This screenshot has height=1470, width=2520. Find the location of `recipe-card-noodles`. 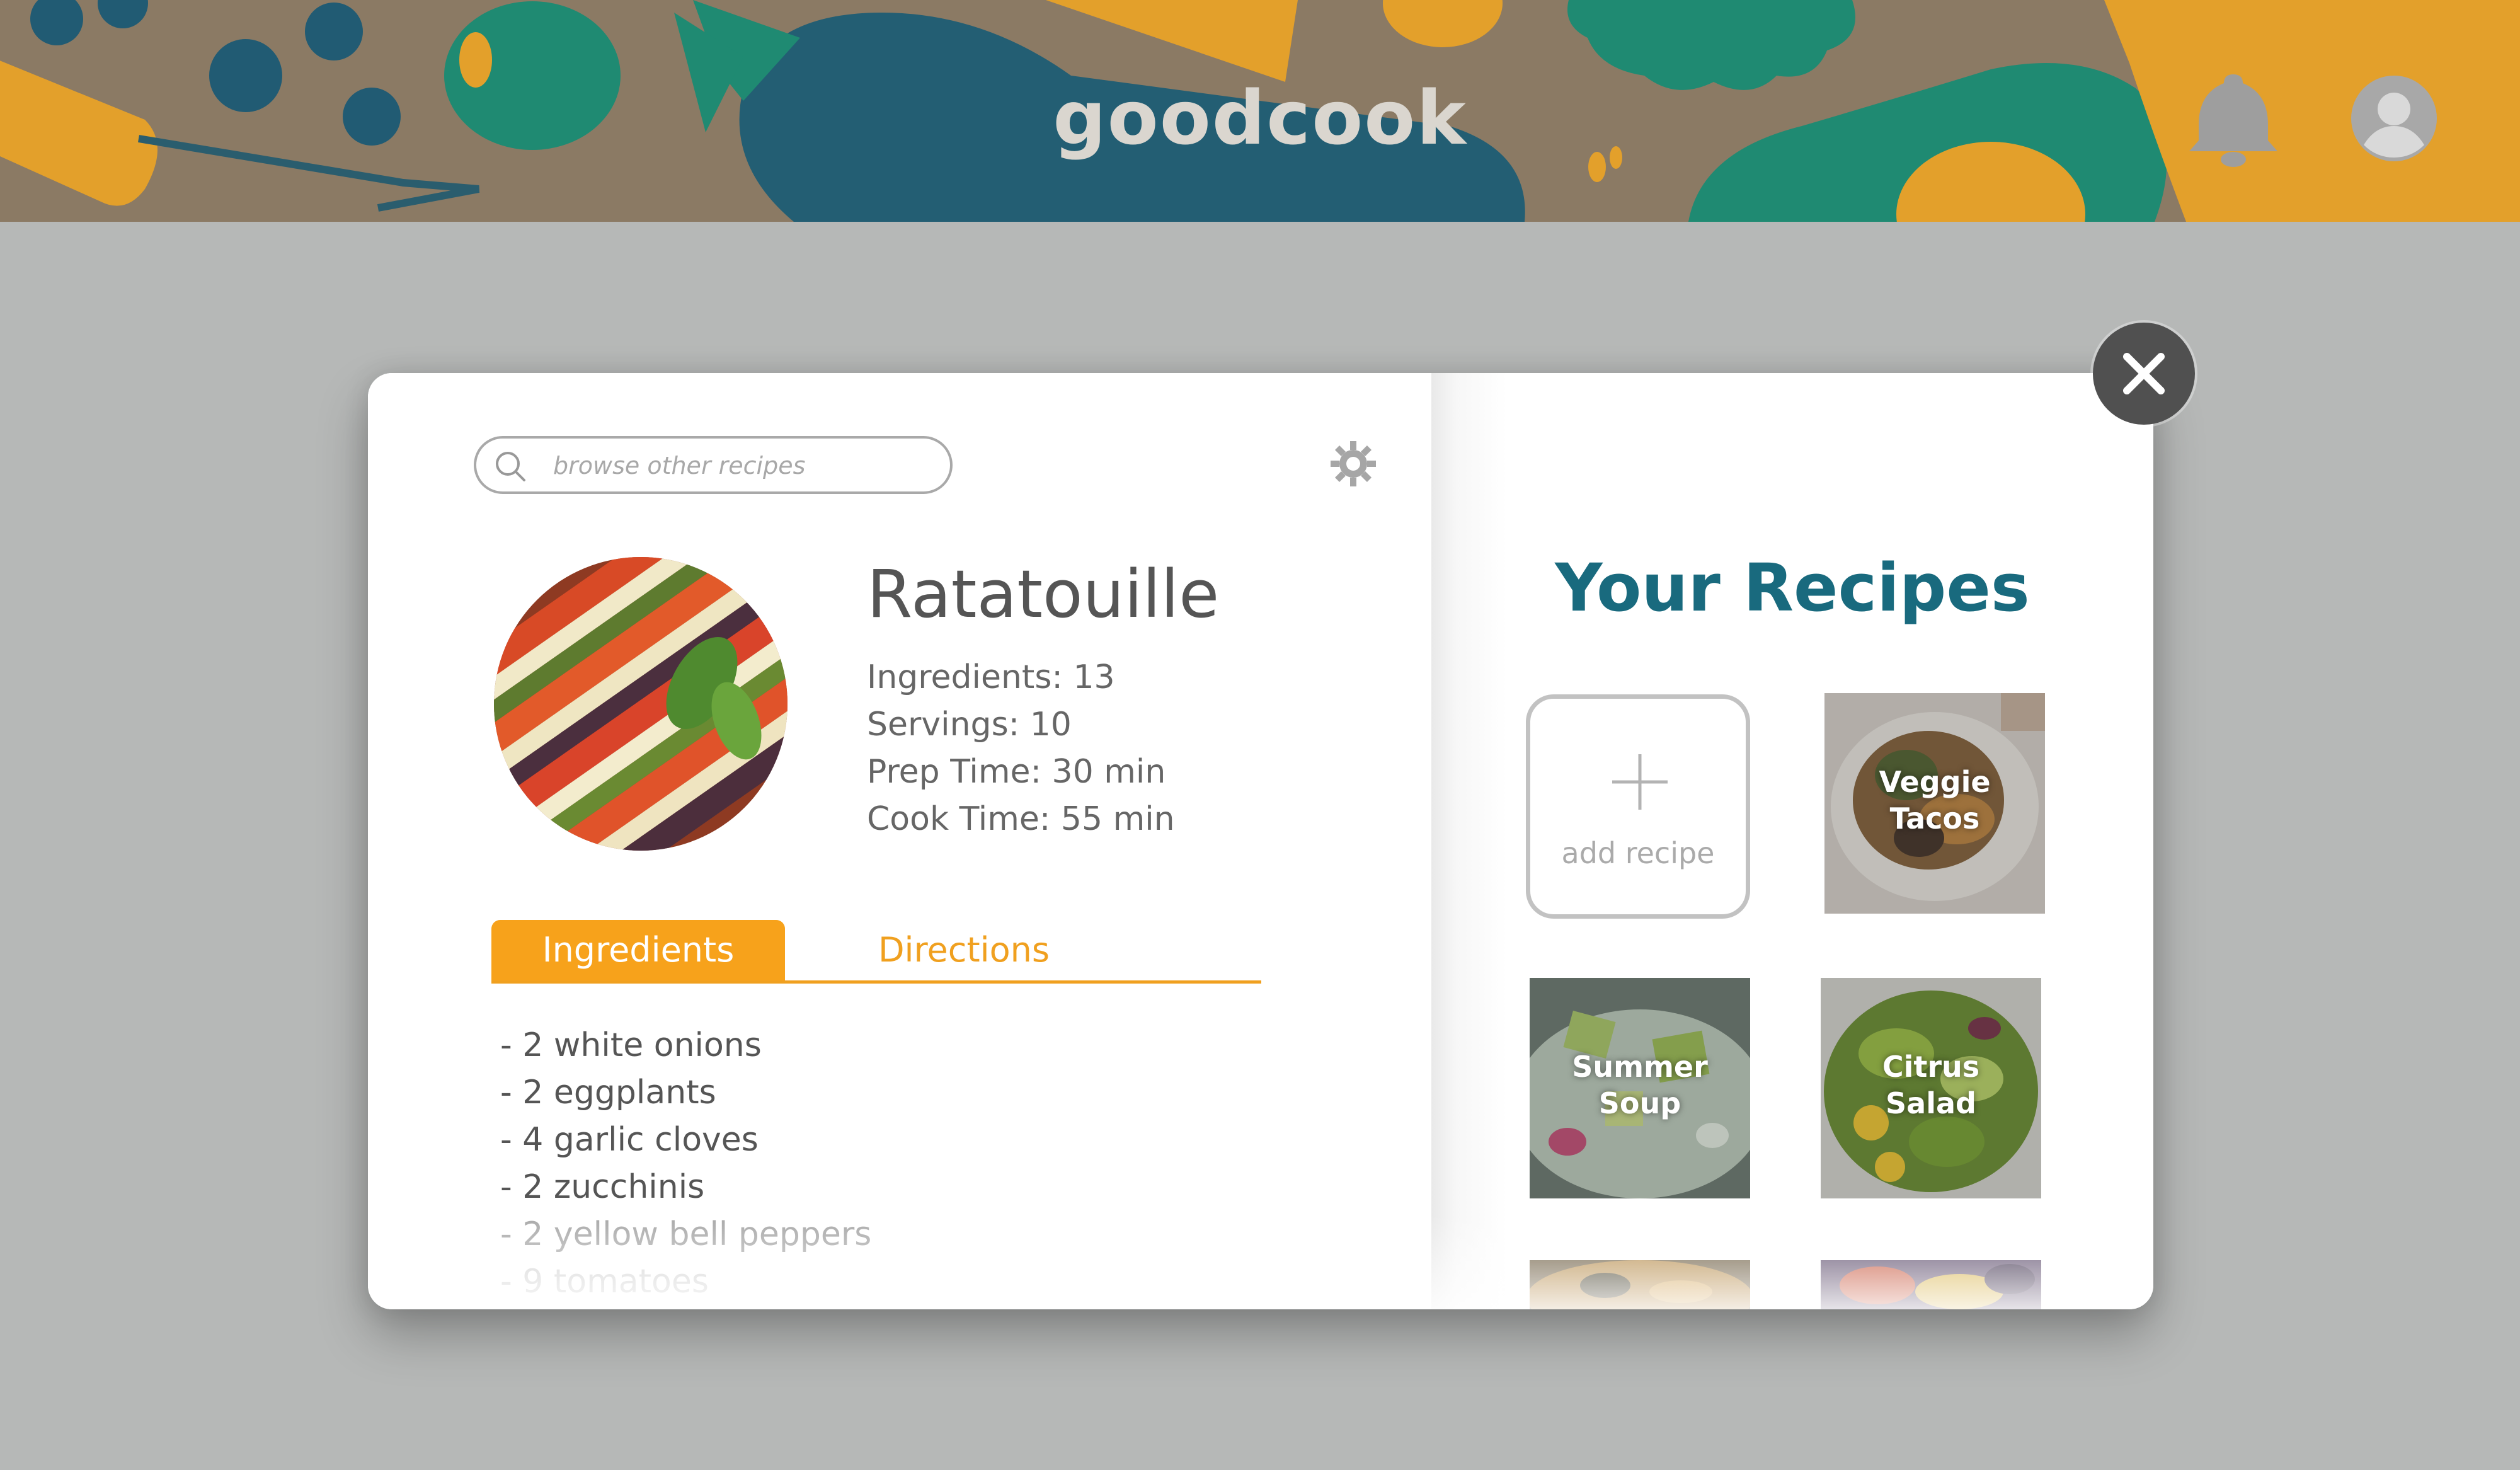

recipe-card-noodles is located at coordinates (1640, 1284).